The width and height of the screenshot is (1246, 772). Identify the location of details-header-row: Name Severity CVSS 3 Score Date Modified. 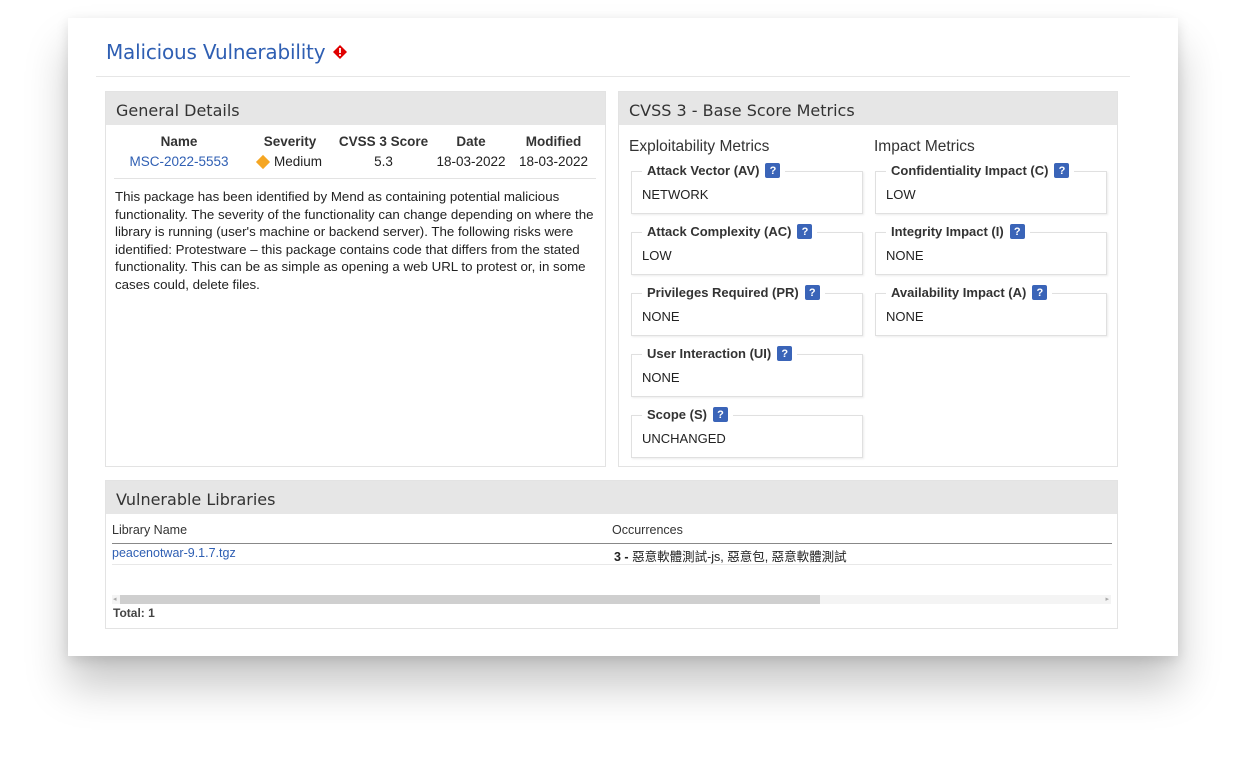
(355, 141).